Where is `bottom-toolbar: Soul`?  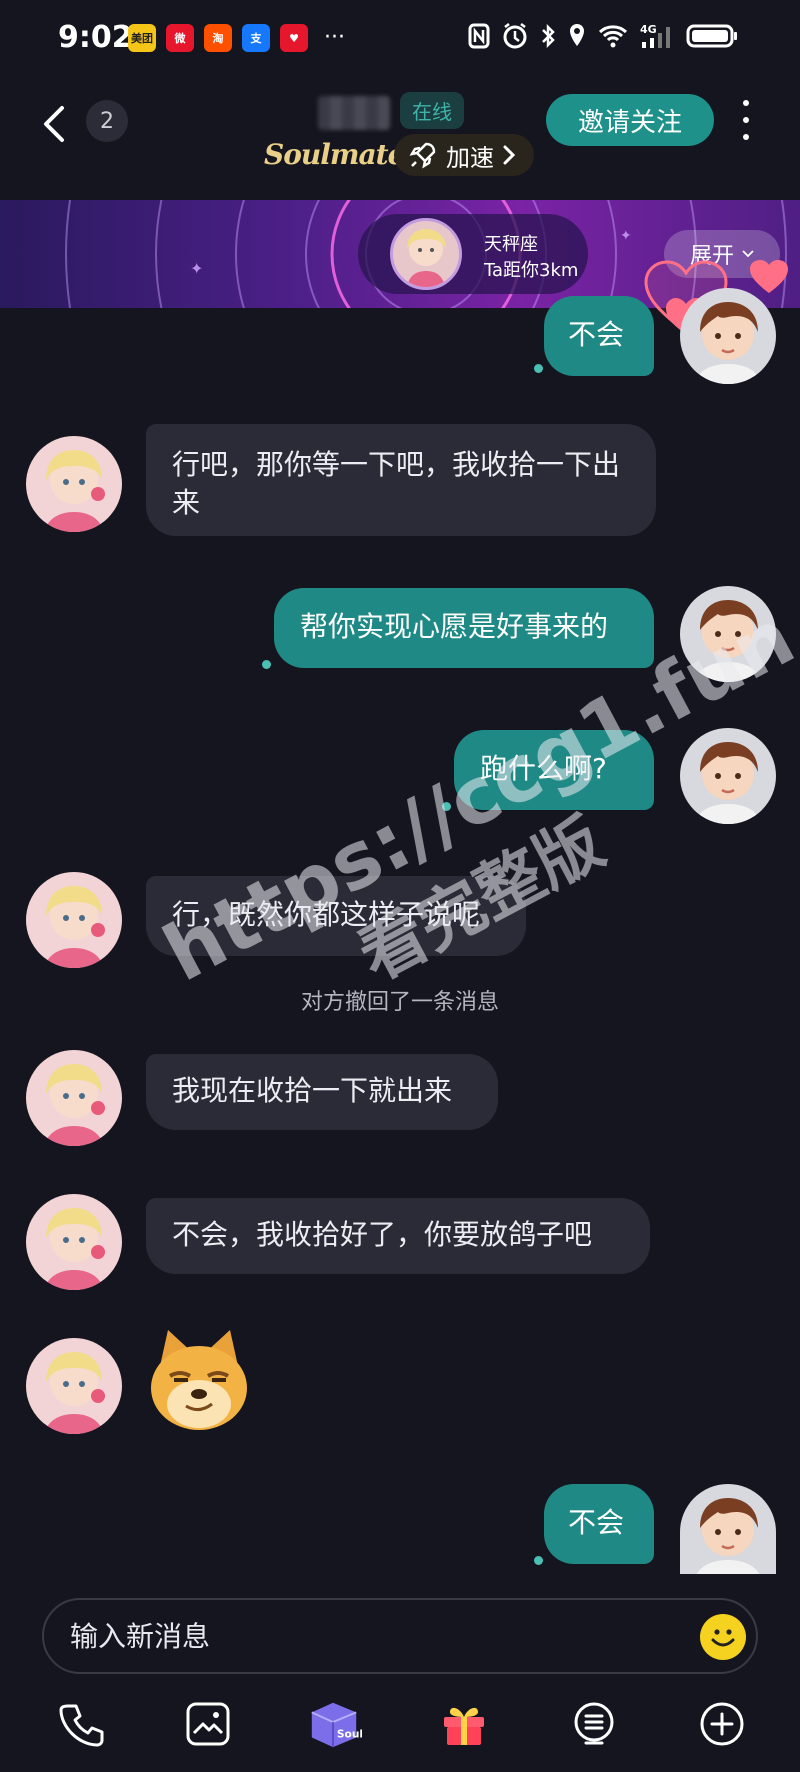
bottom-toolbar: Soul is located at coordinates (400, 1725).